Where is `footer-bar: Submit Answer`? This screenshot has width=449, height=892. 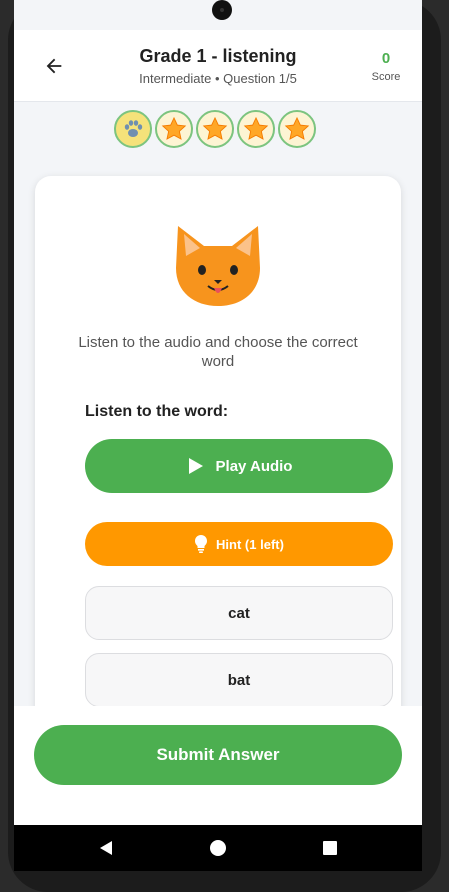
footer-bar: Submit Answer is located at coordinates (218, 765).